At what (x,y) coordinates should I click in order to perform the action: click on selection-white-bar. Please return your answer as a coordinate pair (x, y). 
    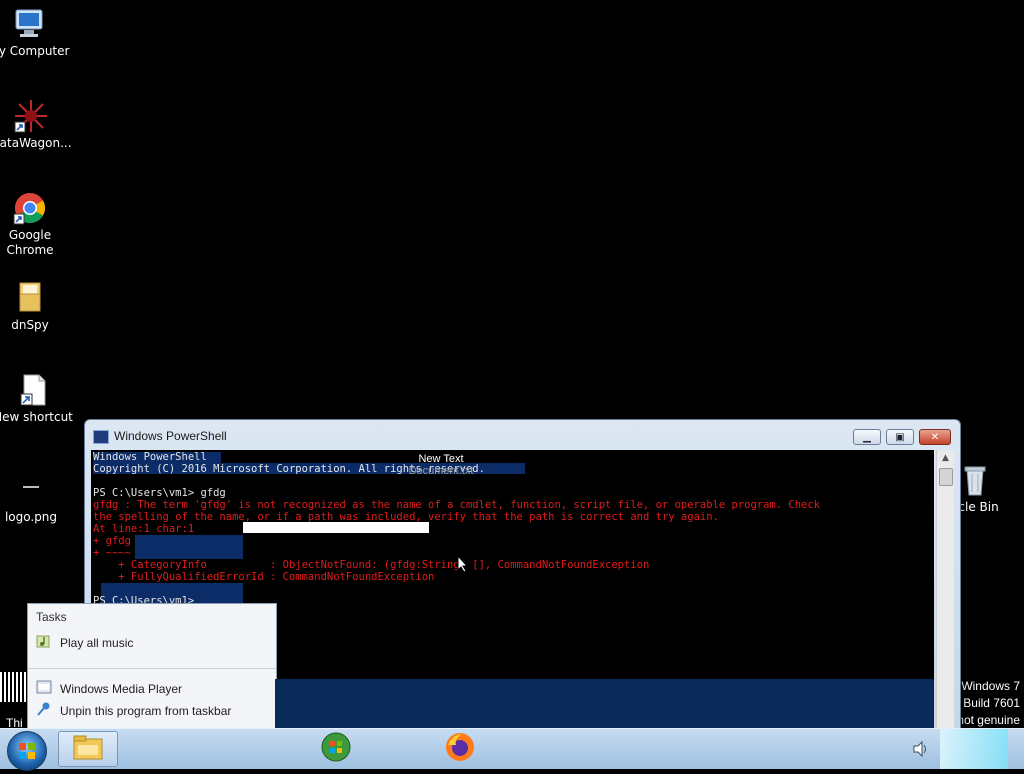
    Looking at the image, I should click on (336, 527).